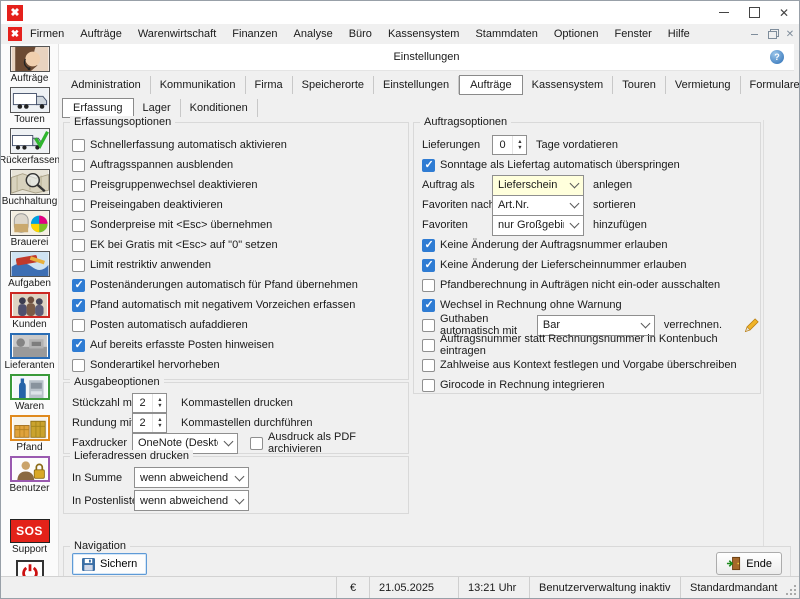 Image resolution: width=800 pixels, height=599 pixels. What do you see at coordinates (313, 34) in the screenshot?
I see `menu-analyse: Analyse` at bounding box center [313, 34].